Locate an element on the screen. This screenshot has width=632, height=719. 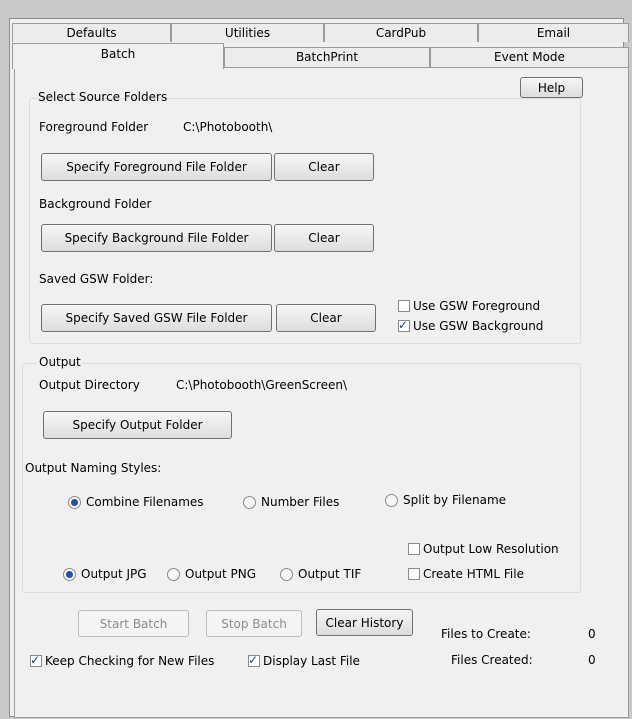
output-low-resolution-checkbox: Output Low Resolution is located at coordinates (483, 549).